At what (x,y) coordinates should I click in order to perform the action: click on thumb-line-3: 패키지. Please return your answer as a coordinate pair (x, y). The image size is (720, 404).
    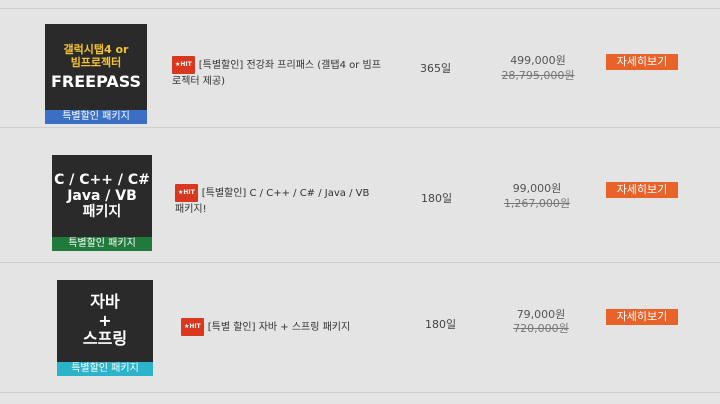
    Looking at the image, I should click on (102, 212).